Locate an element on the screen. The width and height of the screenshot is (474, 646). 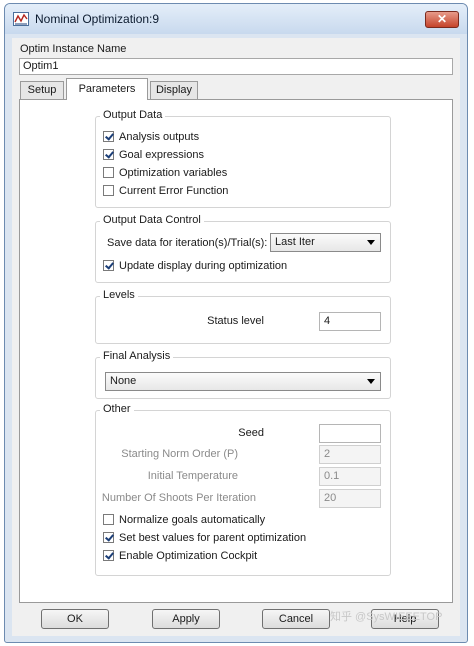
output-data-title: Output Data is located at coordinates (133, 115).